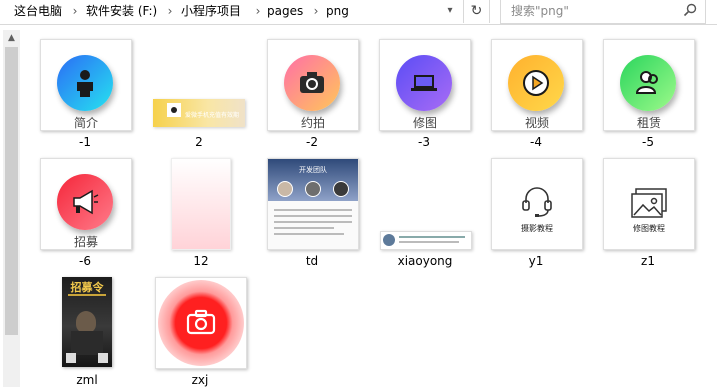 The height and width of the screenshot is (387, 717). I want to click on breadcrumb-this-pc: 这台电脑, so click(38, 11).